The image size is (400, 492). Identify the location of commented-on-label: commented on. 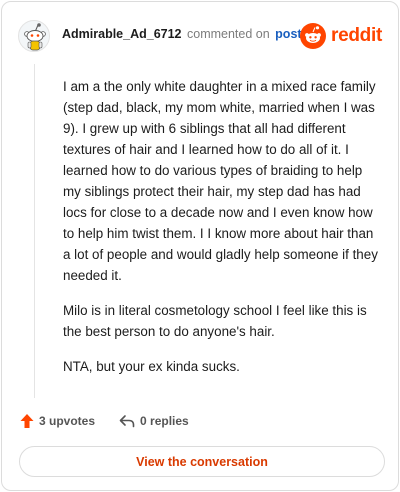
(228, 34).